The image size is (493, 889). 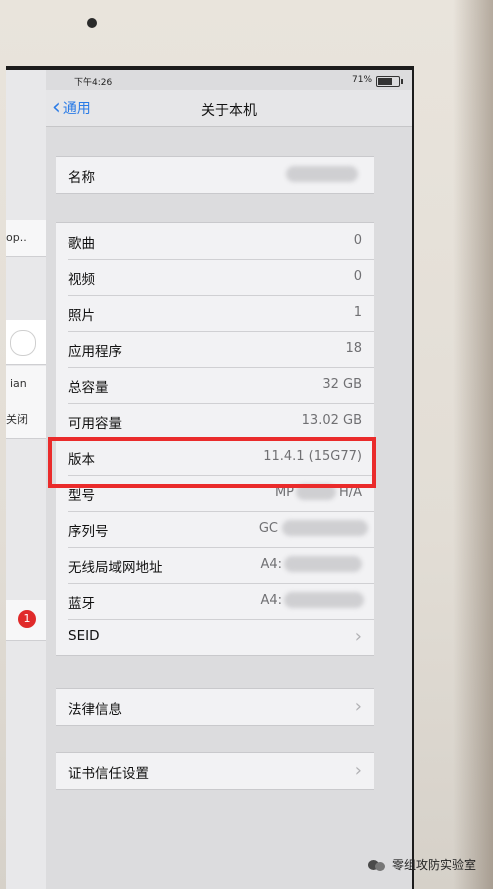 I want to click on row-label: 视频, so click(x=81, y=280).